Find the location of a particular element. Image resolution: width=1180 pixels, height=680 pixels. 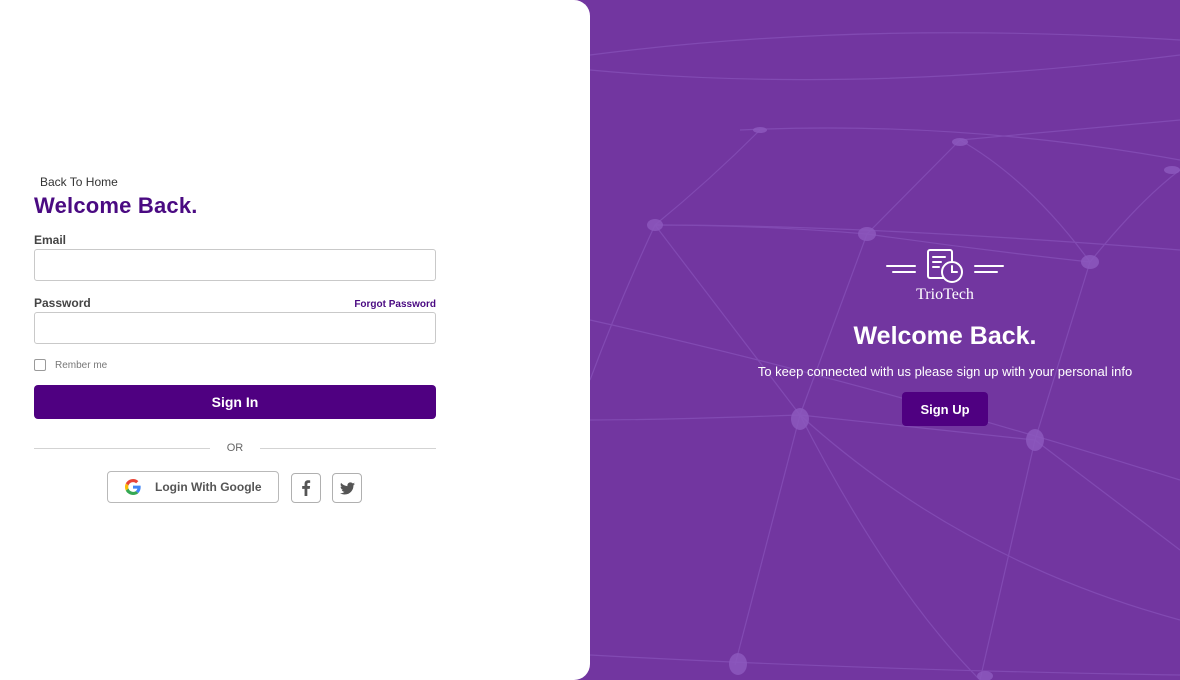

remember-me-row: Rember me is located at coordinates (235, 365).